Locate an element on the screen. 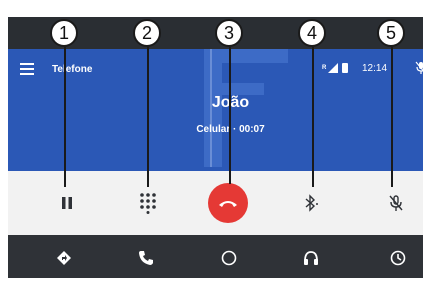 This screenshot has width=431, height=290. exit-icon is located at coordinates (398, 258).